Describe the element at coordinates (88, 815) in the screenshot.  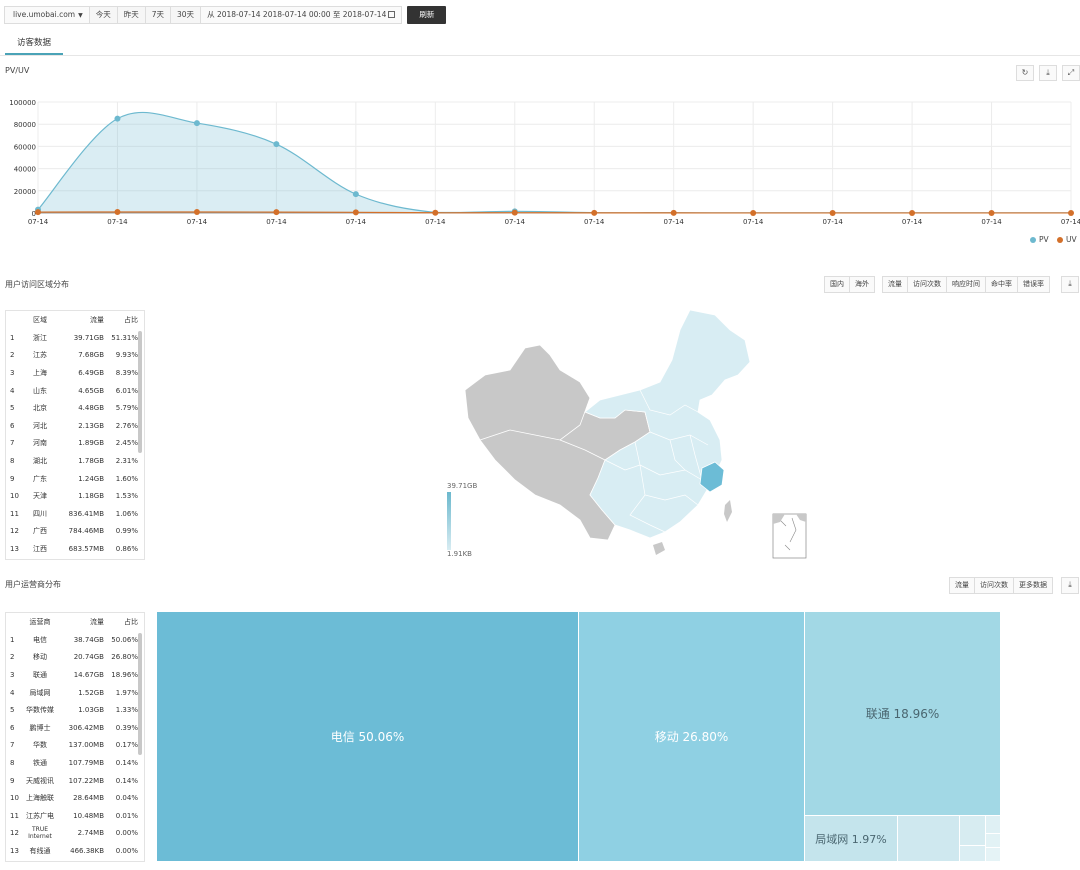
I see `row-traffic: 10.48MB` at that location.